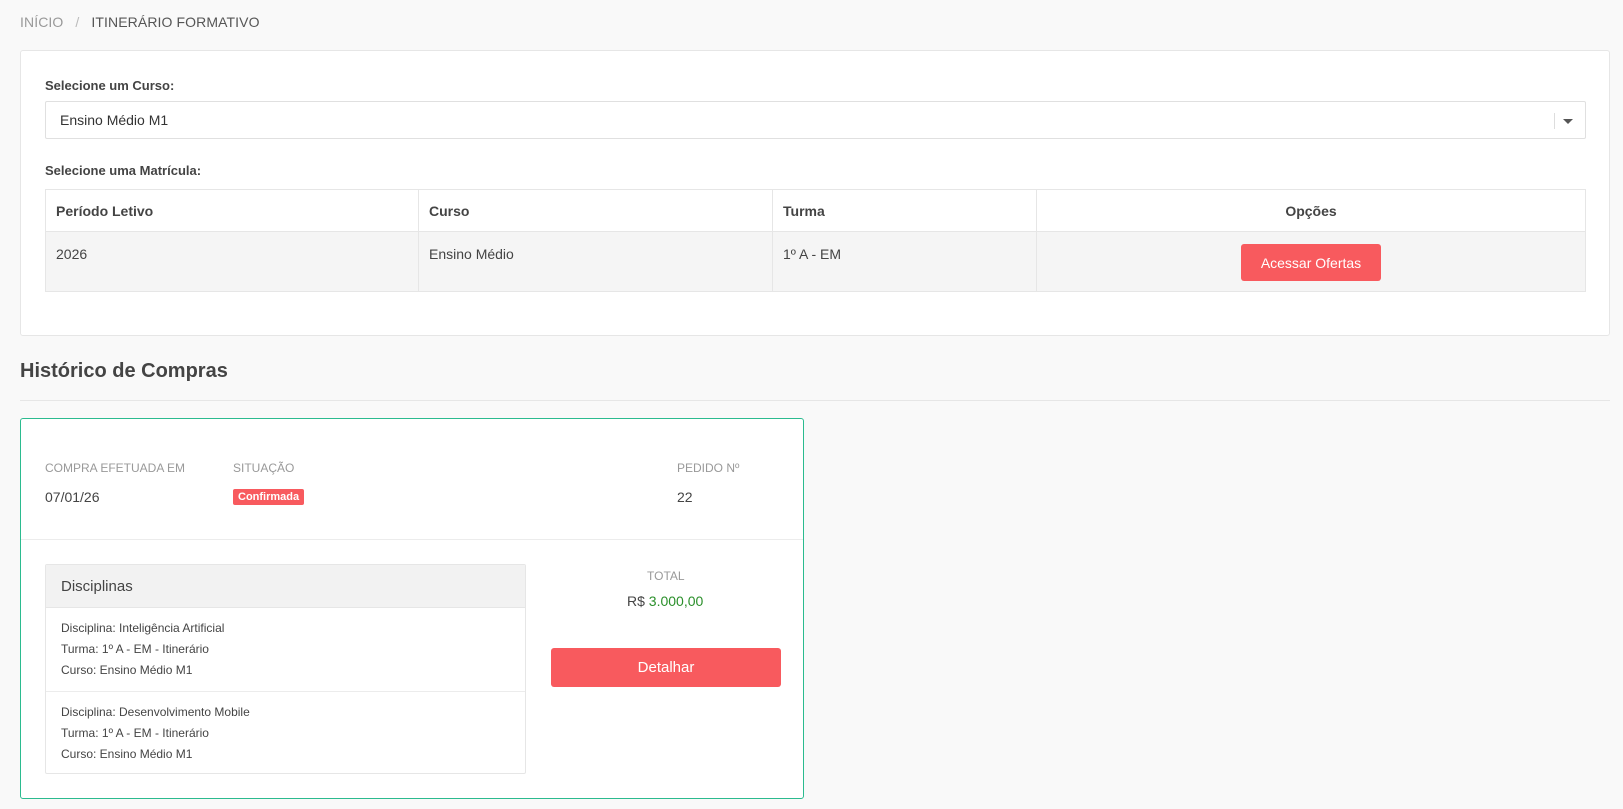  I want to click on table-header-row: Período Letivo Curso Turma Opções, so click(815, 210).